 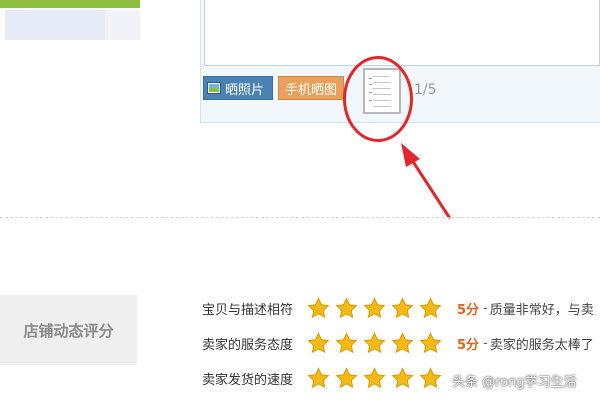 I want to click on picture-icon, so click(x=214, y=88).